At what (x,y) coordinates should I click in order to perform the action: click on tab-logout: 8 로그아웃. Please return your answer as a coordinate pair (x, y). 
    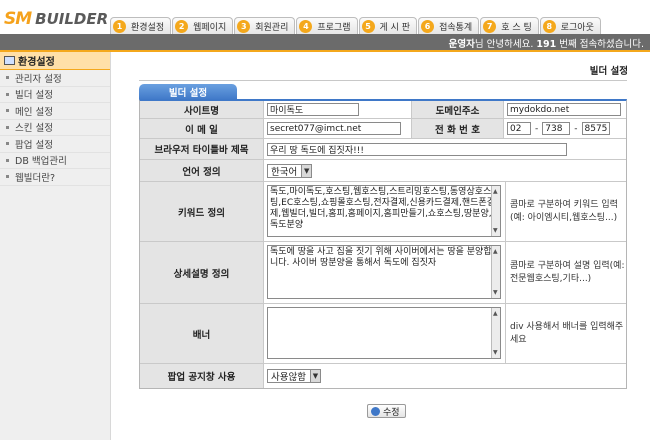
    Looking at the image, I should click on (570, 25).